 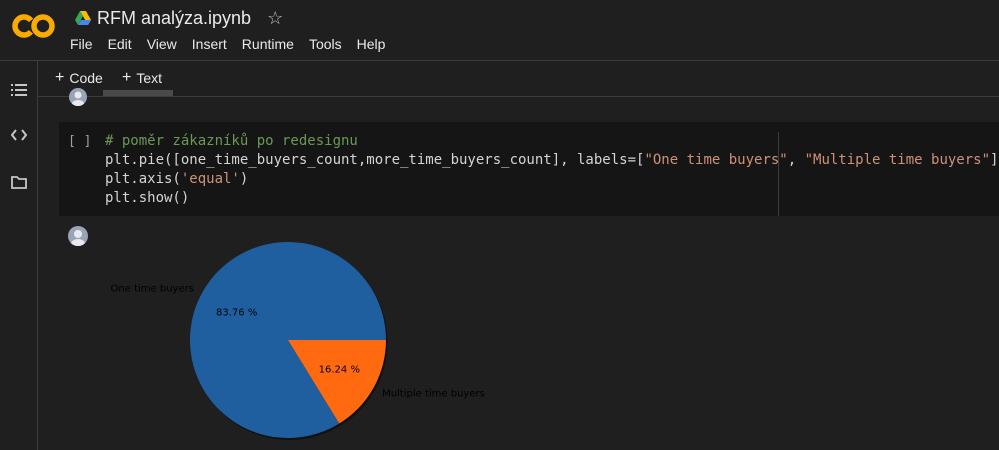 What do you see at coordinates (518, 79) in the screenshot?
I see `notebook-toolbar: + Code + Text` at bounding box center [518, 79].